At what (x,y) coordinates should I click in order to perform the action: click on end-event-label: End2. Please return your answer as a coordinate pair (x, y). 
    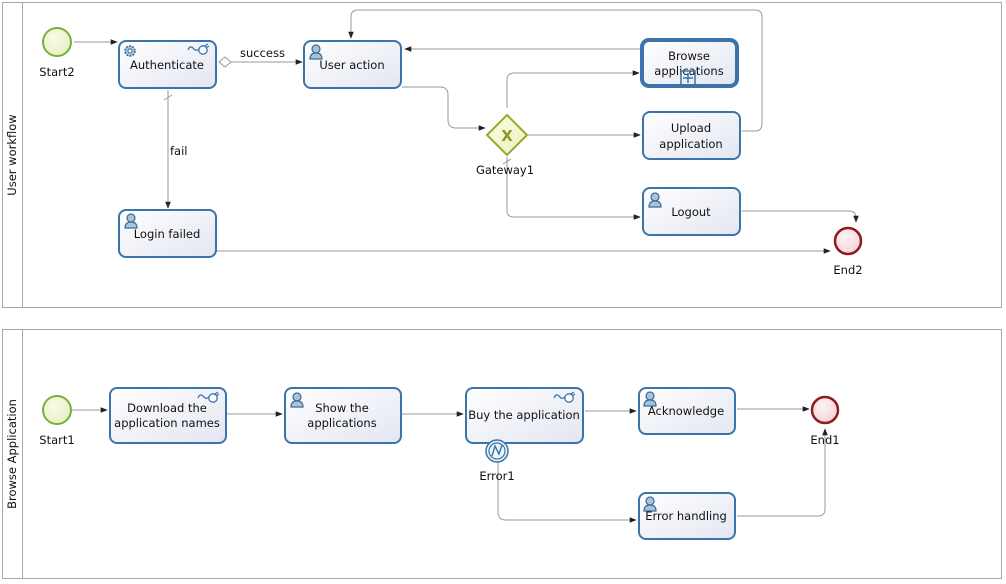
    Looking at the image, I should click on (847, 270).